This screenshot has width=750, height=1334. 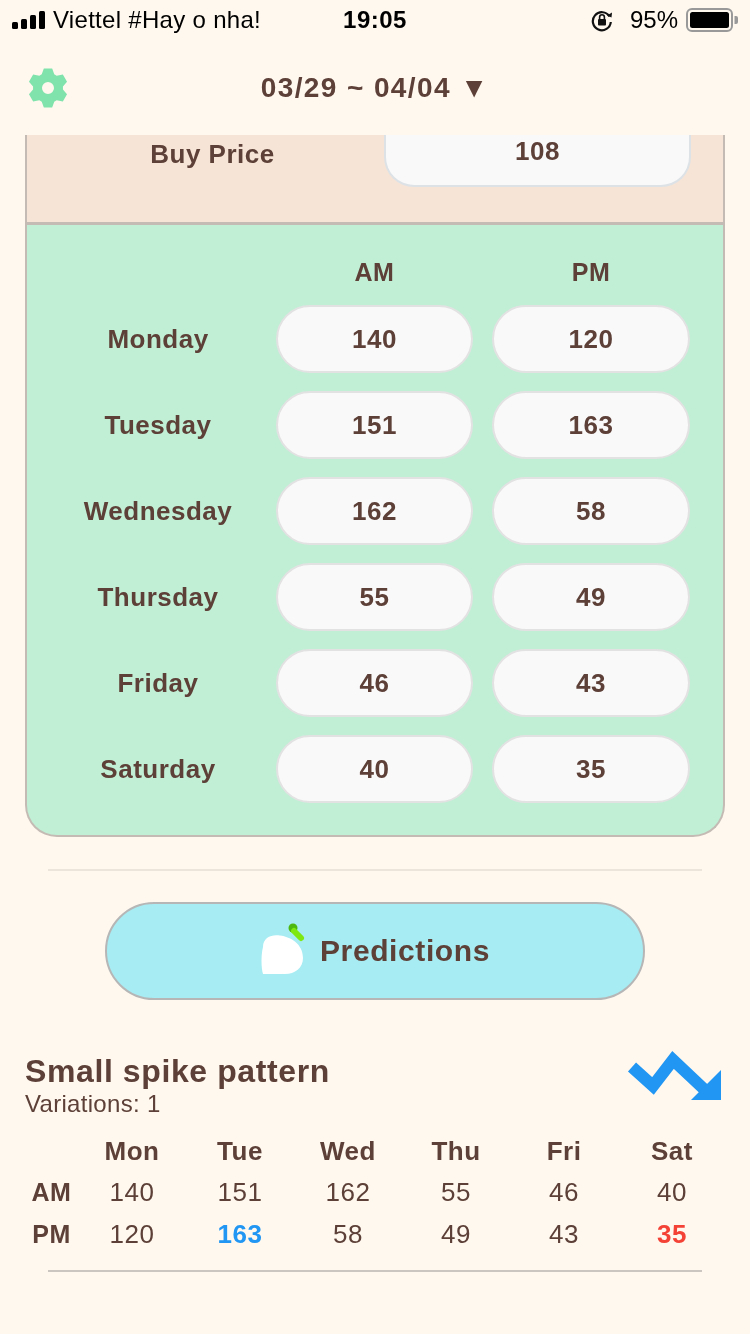 What do you see at coordinates (653, 20) in the screenshot?
I see `battery-percent: 95%` at bounding box center [653, 20].